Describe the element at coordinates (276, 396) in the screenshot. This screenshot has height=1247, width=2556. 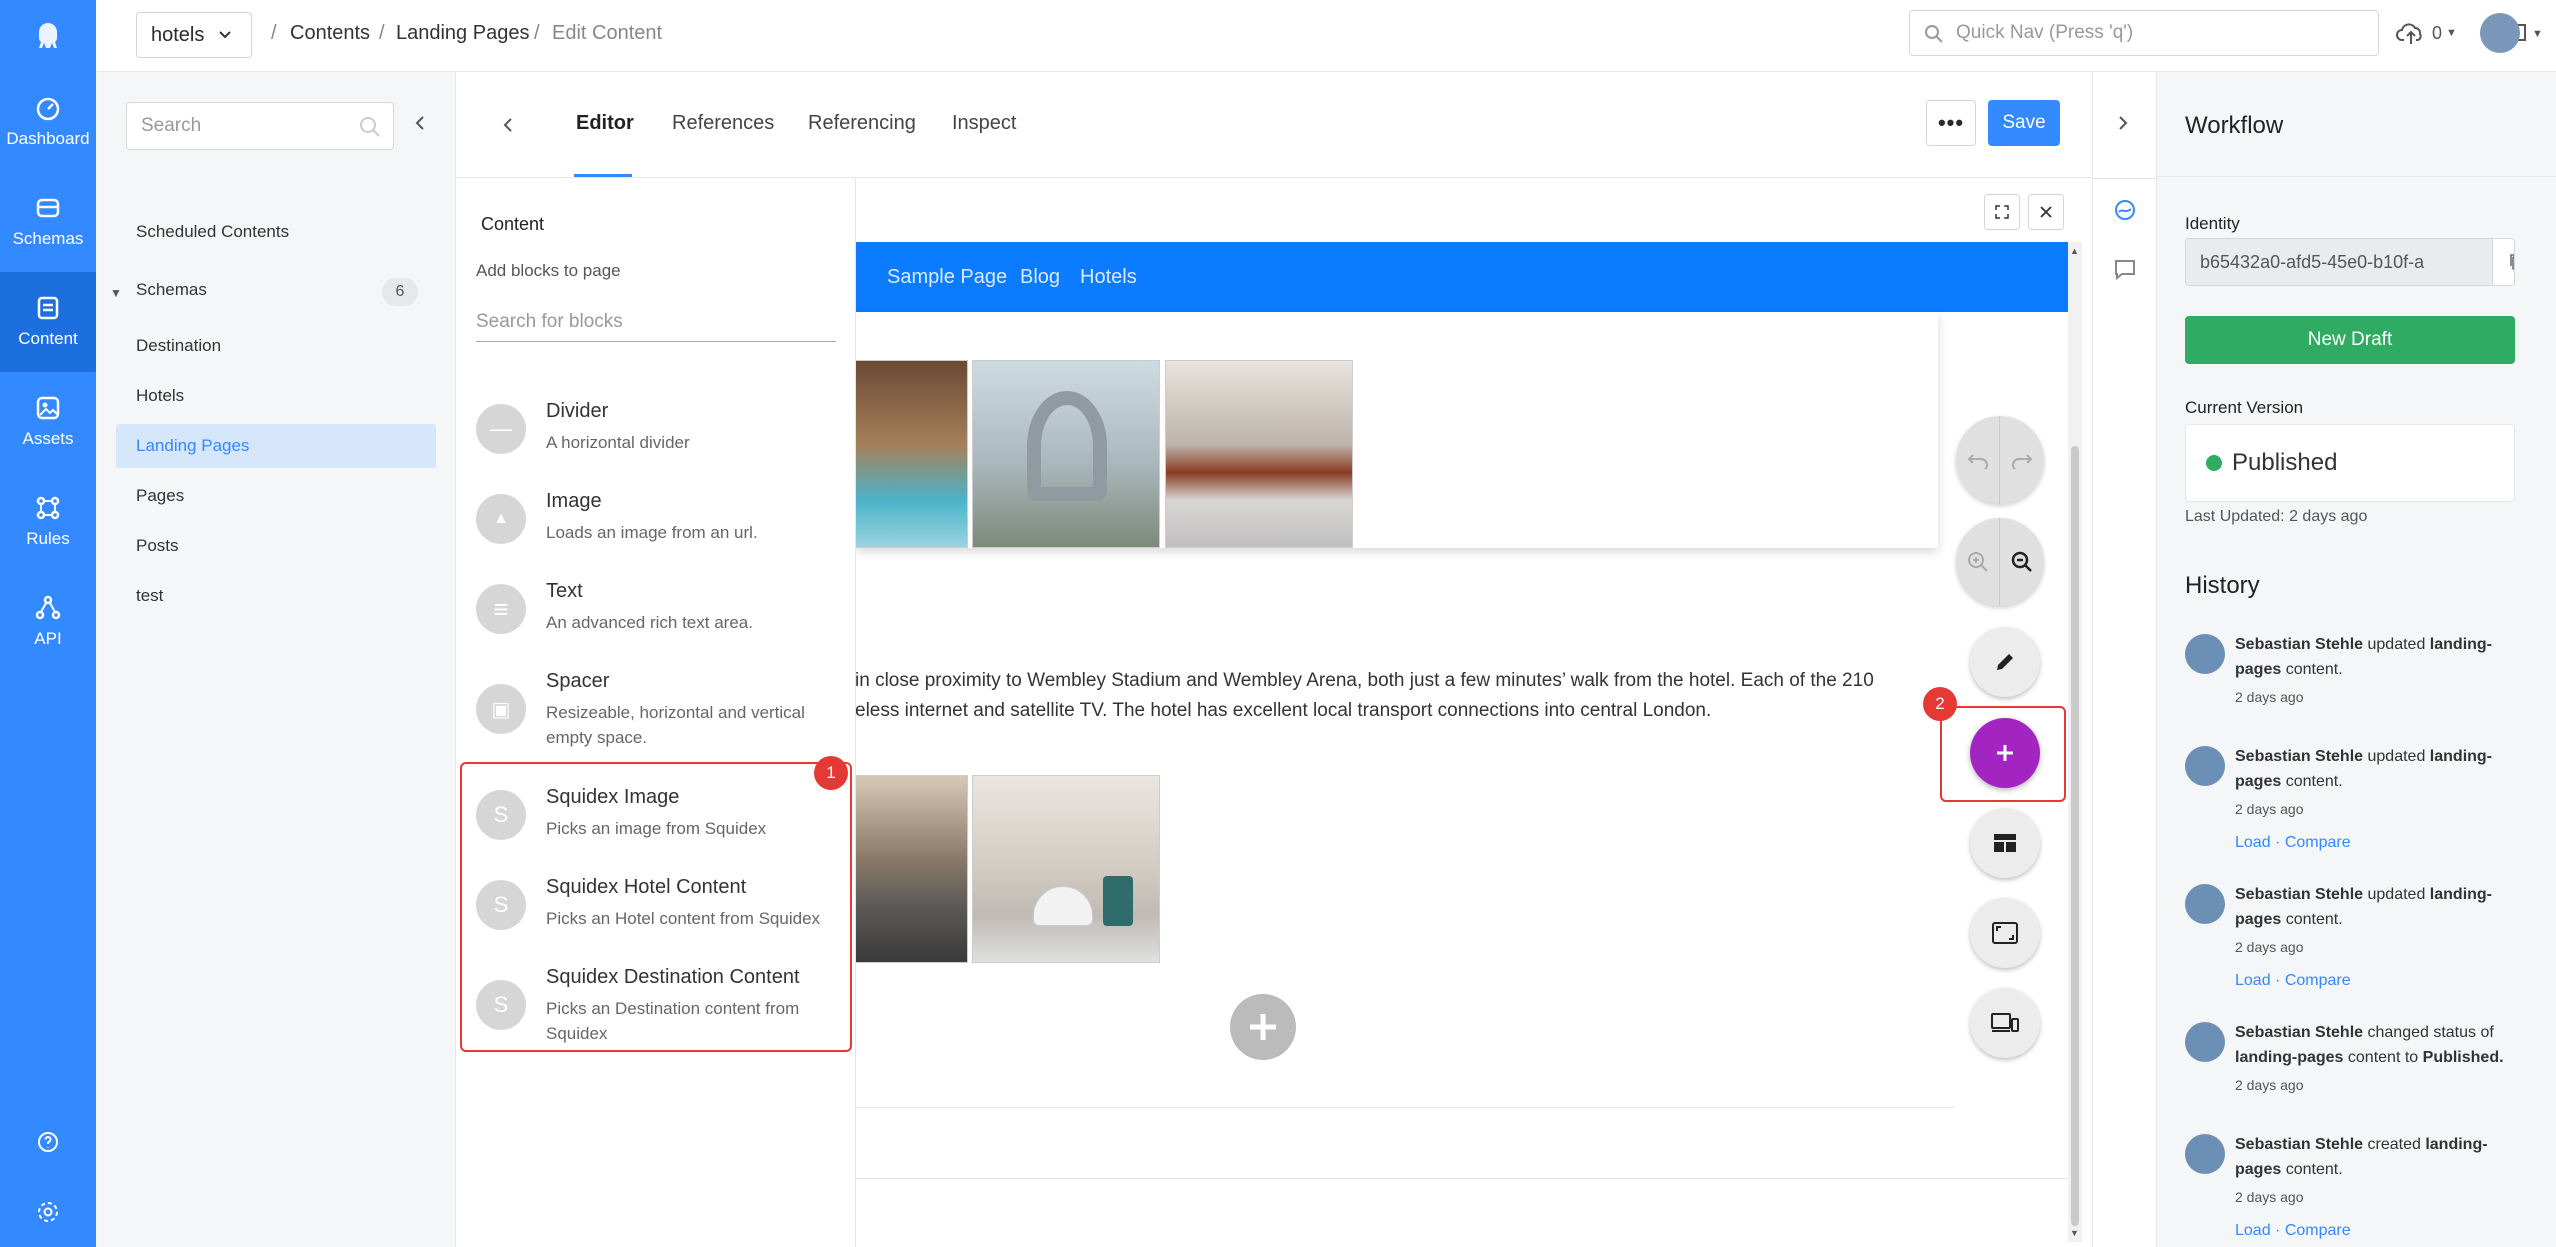
I see `schema-item-hotels: Hotels` at that location.